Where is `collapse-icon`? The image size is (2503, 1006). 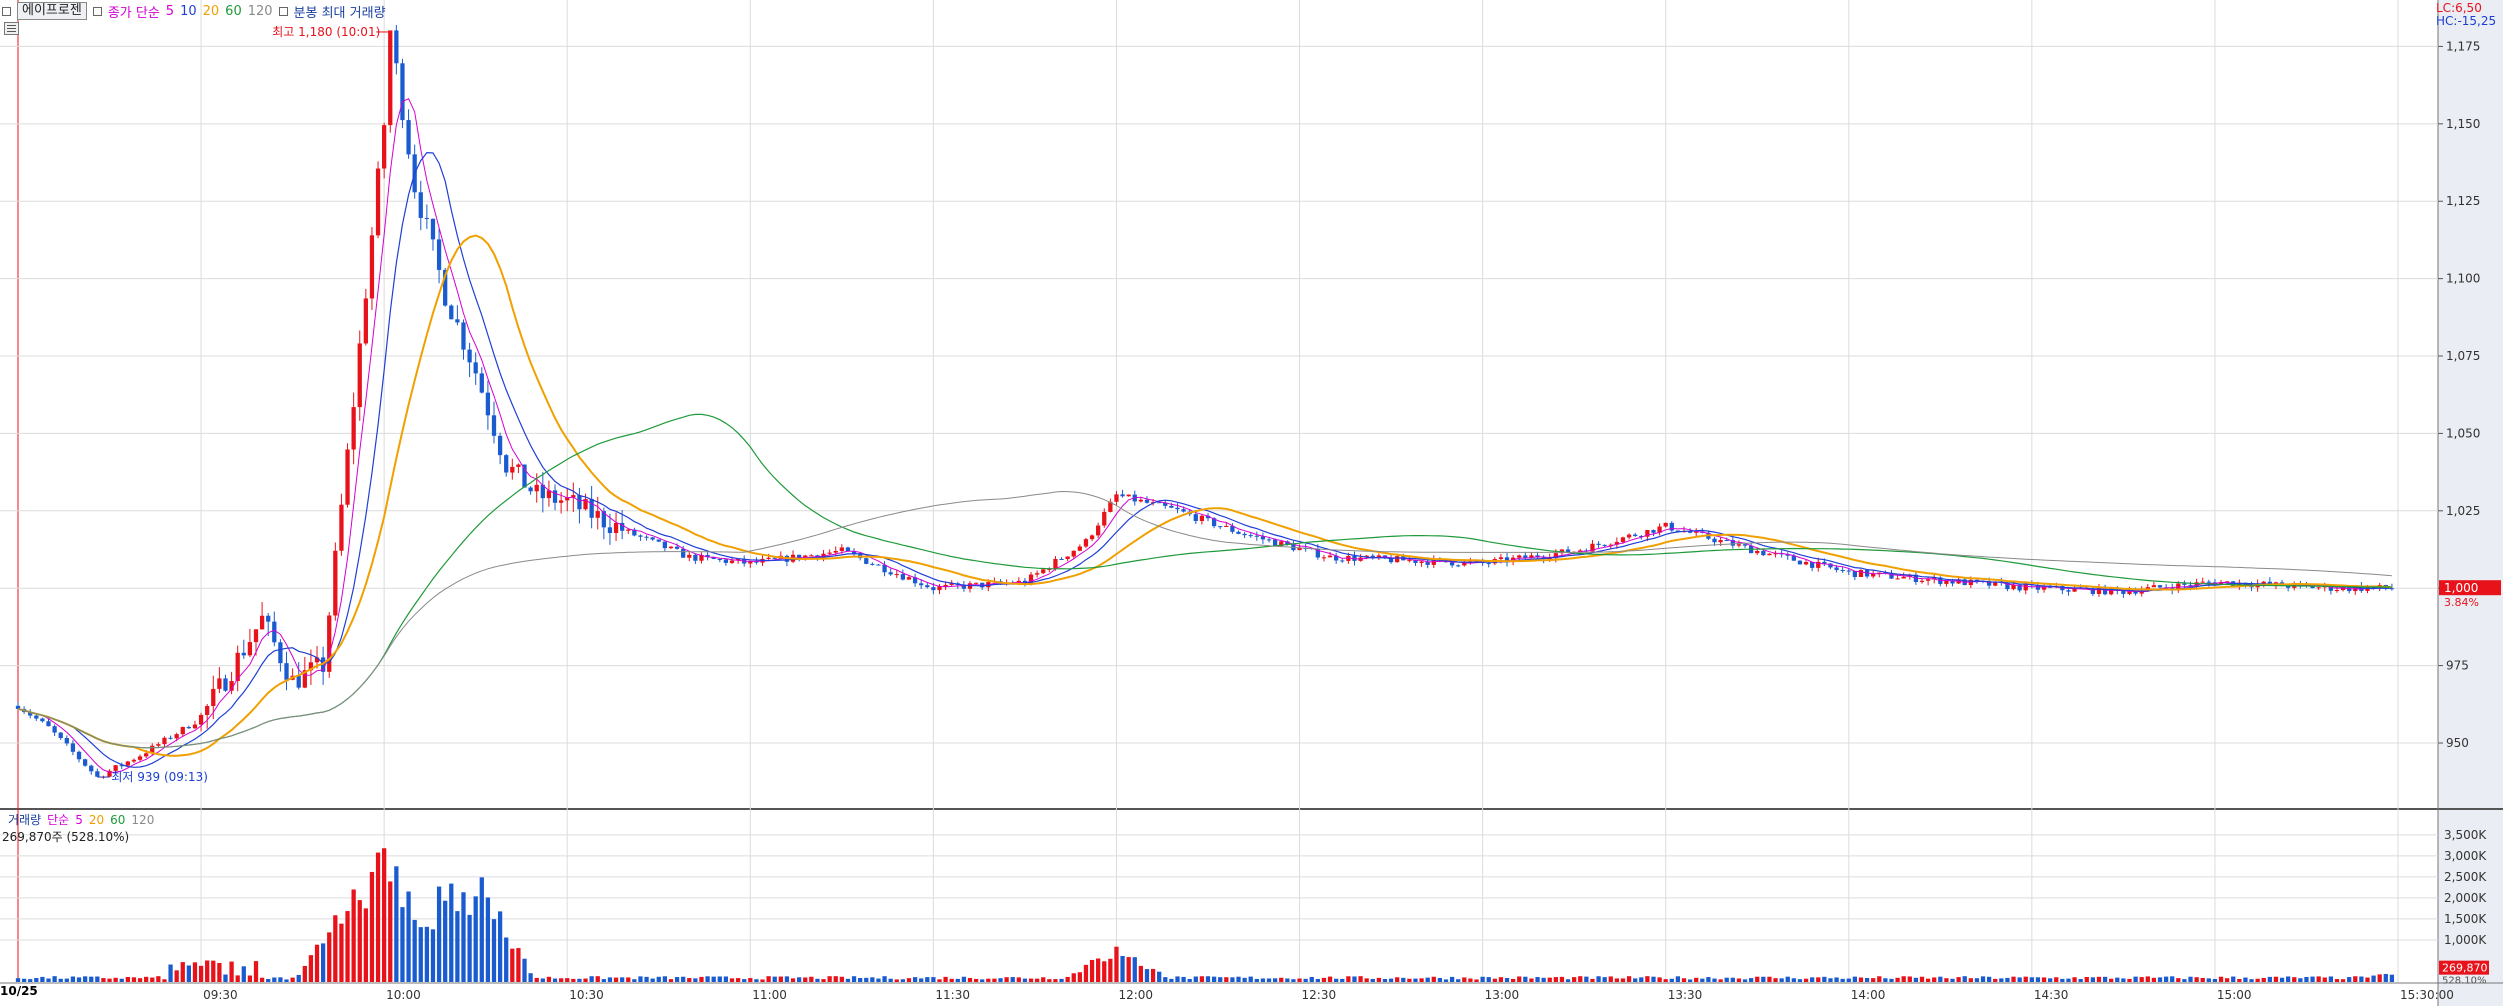 collapse-icon is located at coordinates (6, 11).